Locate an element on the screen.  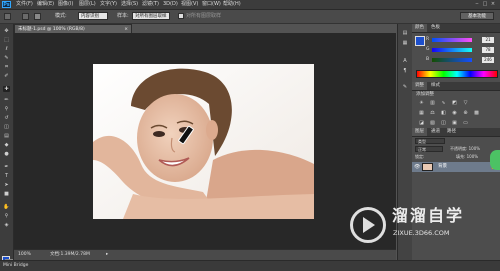
curves-icon: ∿ is located at coordinates (443, 103).